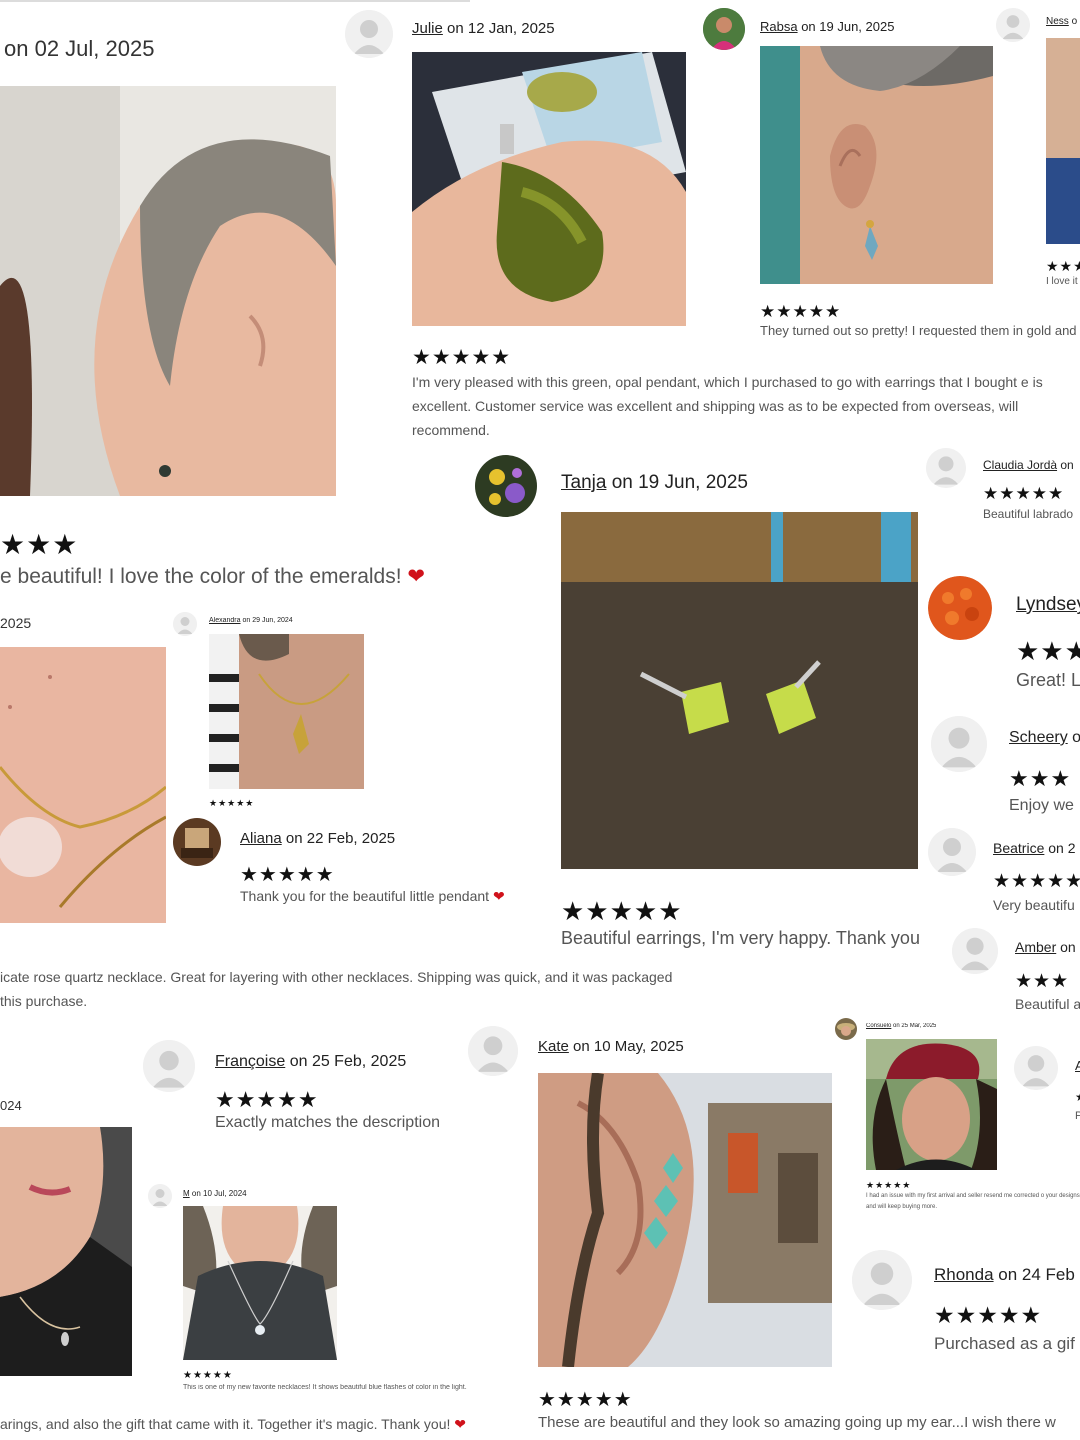  What do you see at coordinates (83, 785) in the screenshot?
I see `review-photo-rose-quartz-necklace` at bounding box center [83, 785].